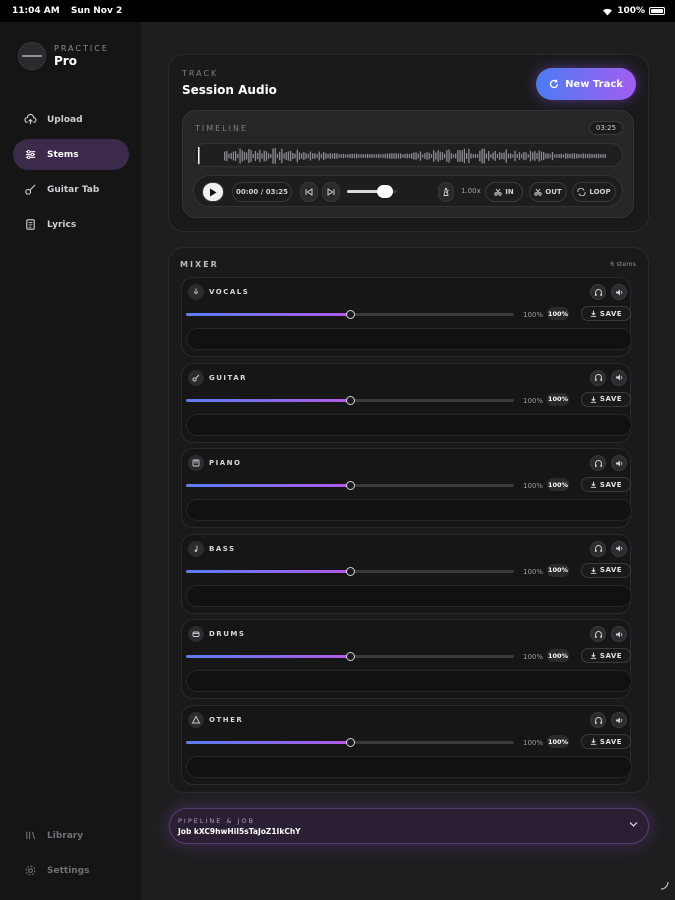  I want to click on timeline-label: TIMELINE, so click(222, 128).